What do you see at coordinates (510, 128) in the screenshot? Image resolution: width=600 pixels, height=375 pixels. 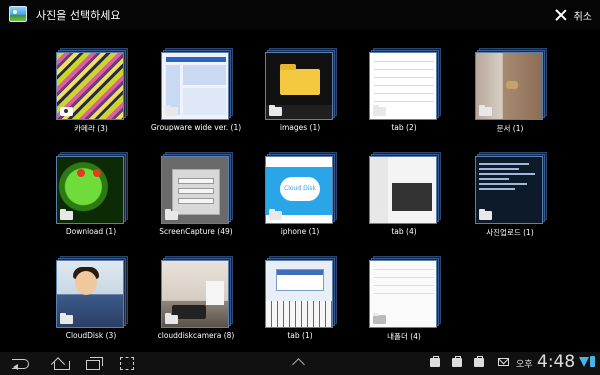 I see `album-label: 문서 (1)` at bounding box center [510, 128].